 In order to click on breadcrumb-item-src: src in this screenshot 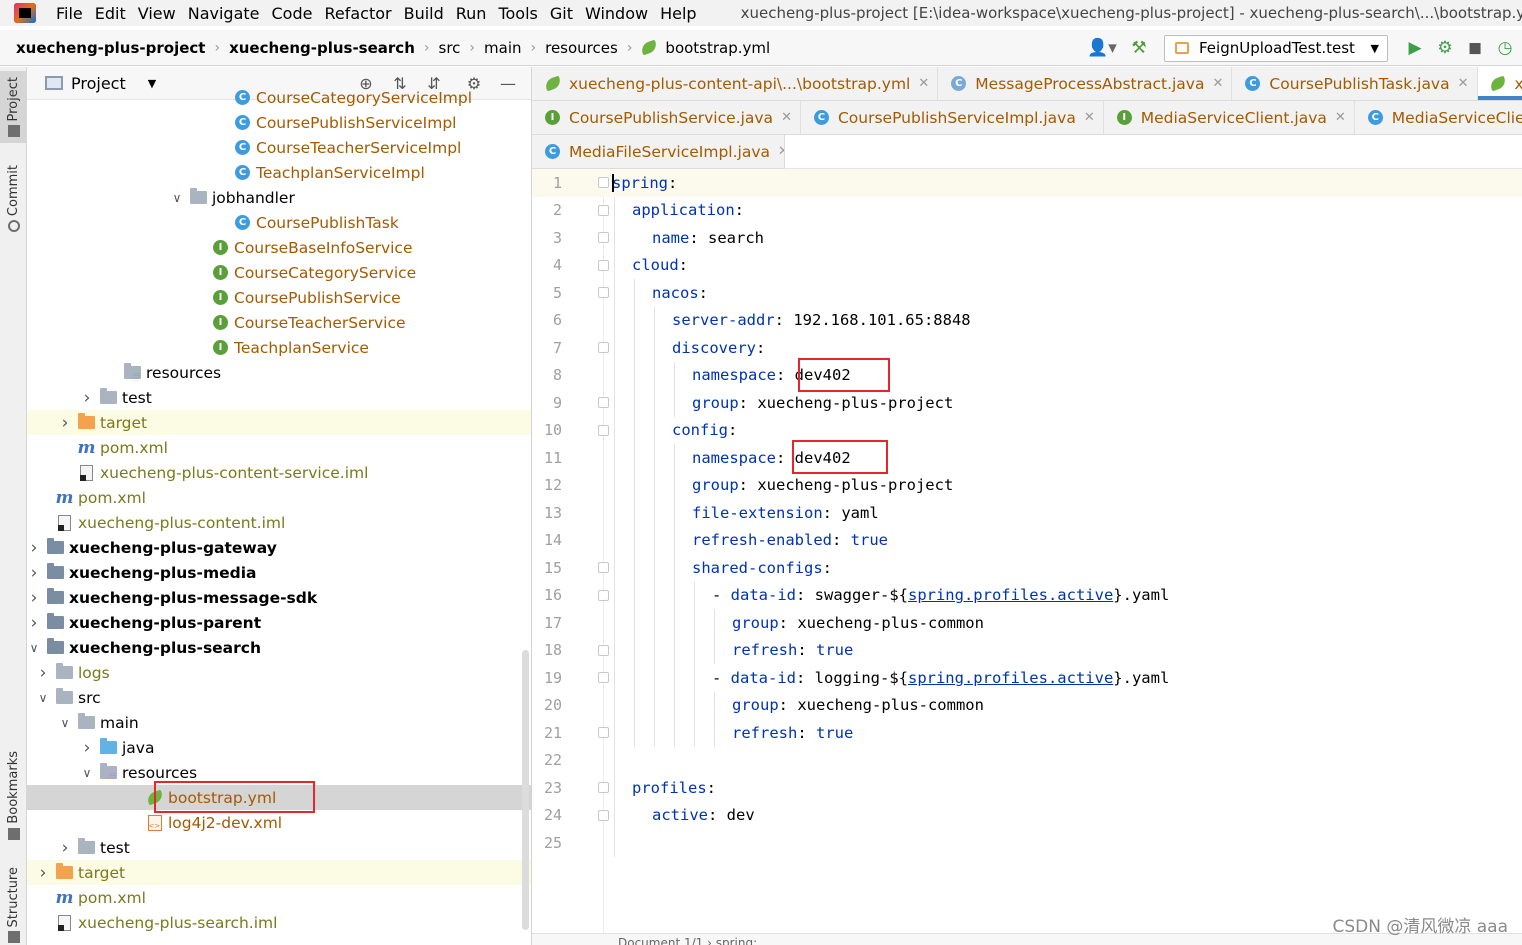, I will do `click(450, 48)`.